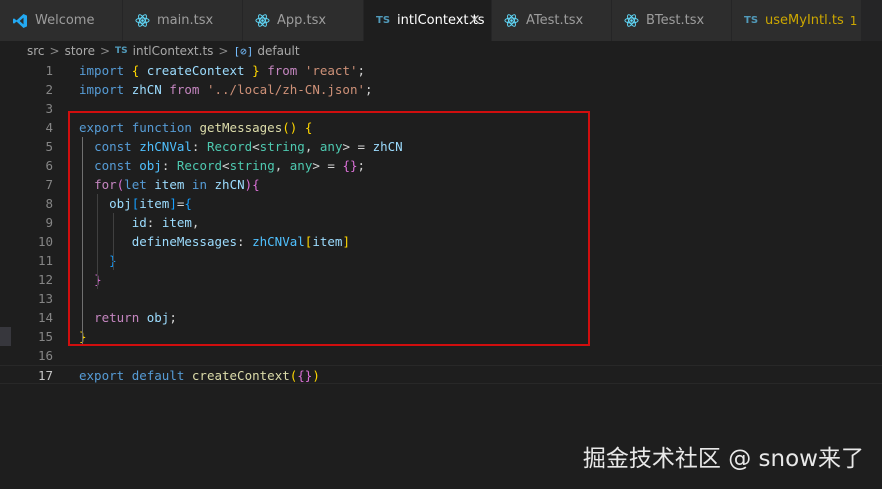 This screenshot has width=882, height=489. Describe the element at coordinates (441, 222) in the screenshot. I see `code-line: 9 id: item,` at that location.